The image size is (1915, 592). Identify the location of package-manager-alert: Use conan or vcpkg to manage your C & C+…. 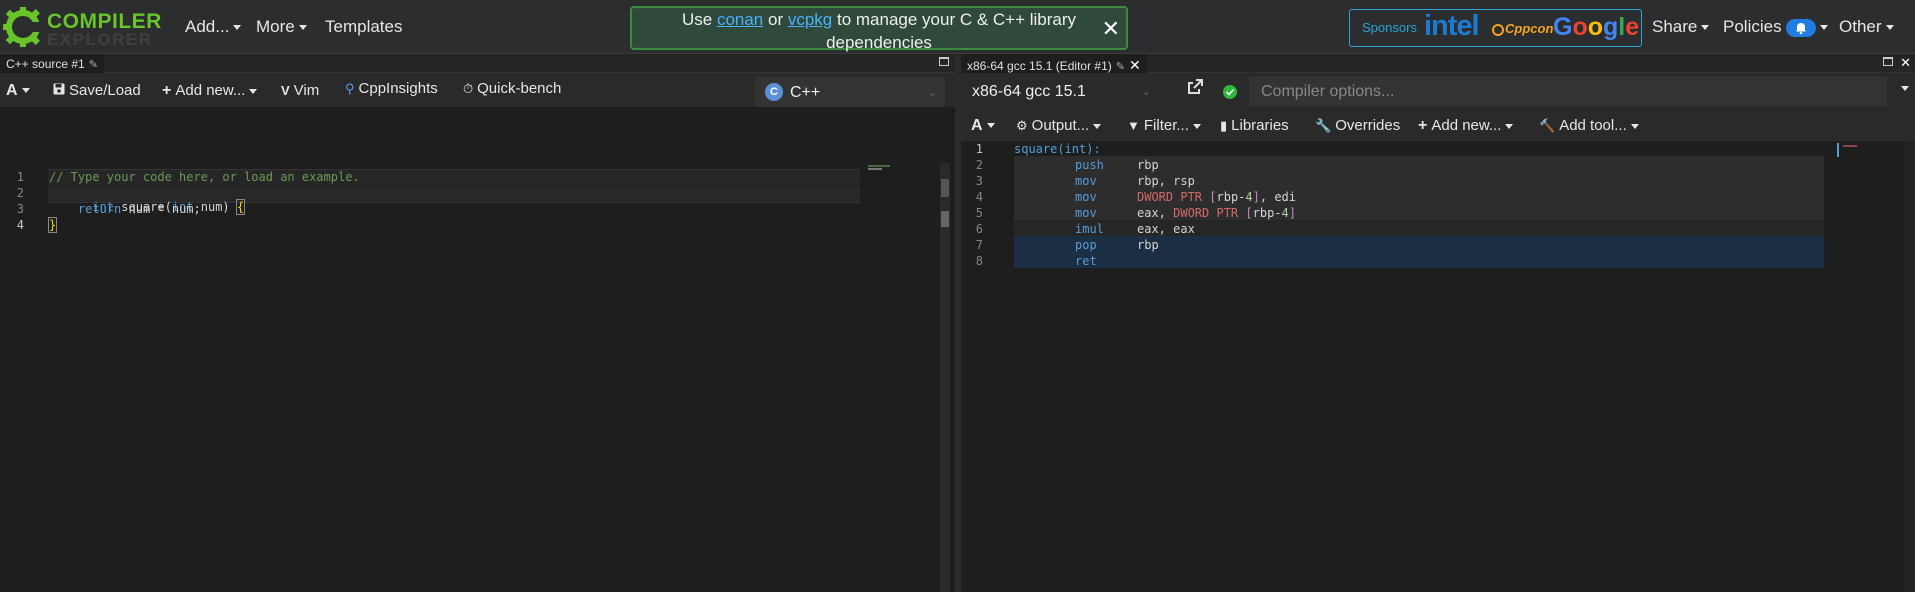
(879, 29).